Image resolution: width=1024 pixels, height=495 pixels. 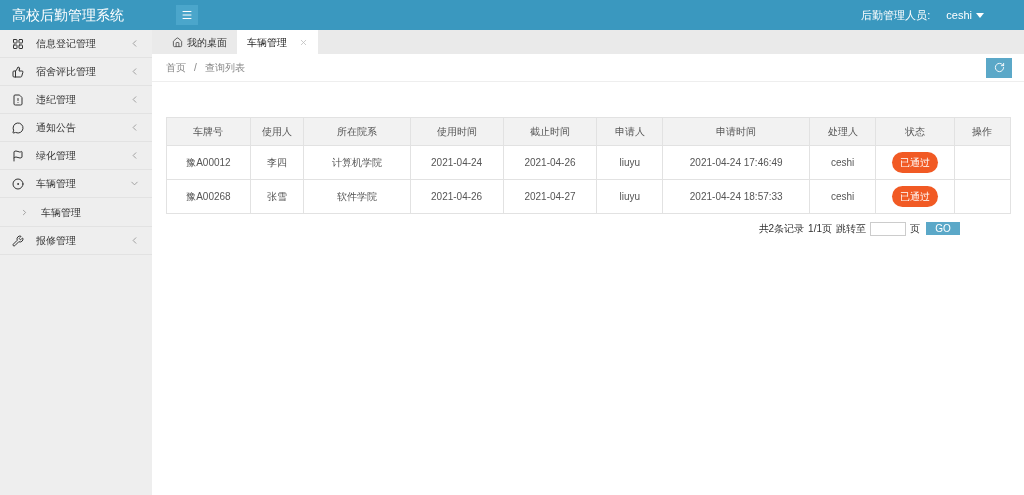 I want to click on grid-icon, so click(x=18, y=43).